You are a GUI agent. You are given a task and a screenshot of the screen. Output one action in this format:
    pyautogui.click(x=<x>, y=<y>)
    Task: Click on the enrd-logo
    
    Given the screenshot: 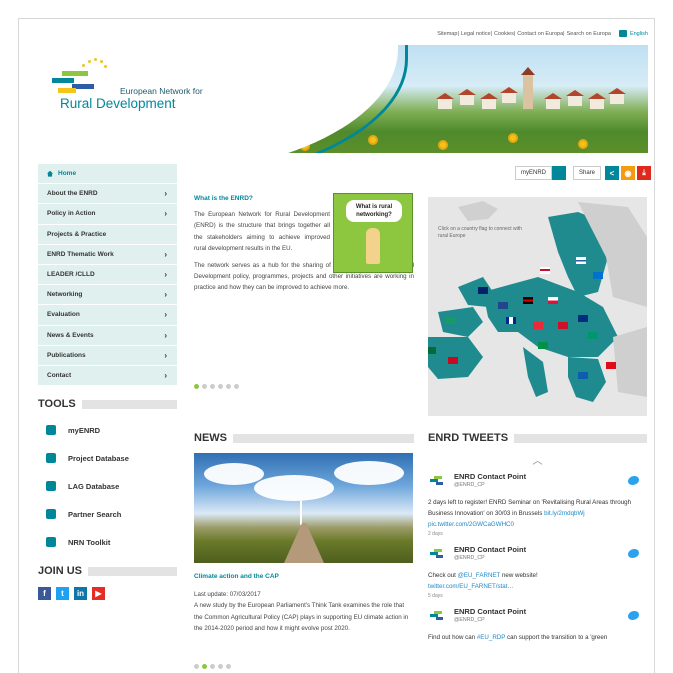 What is the action you would take?
    pyautogui.click(x=81, y=77)
    